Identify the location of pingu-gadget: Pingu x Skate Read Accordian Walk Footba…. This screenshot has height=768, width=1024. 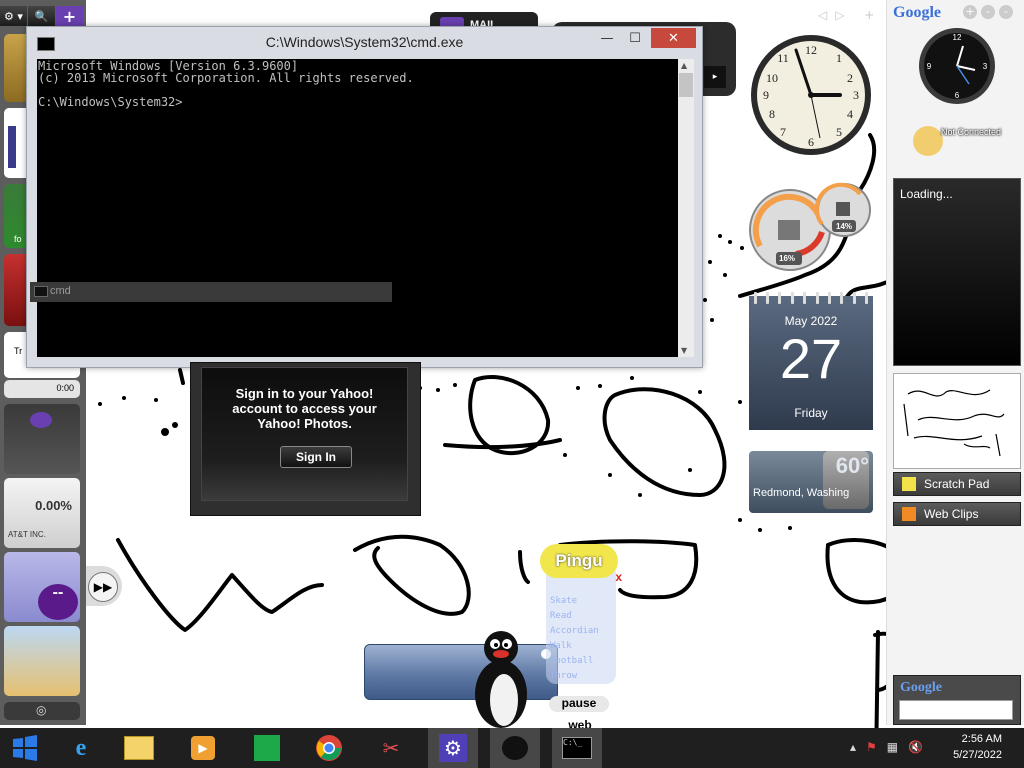
(580, 616).